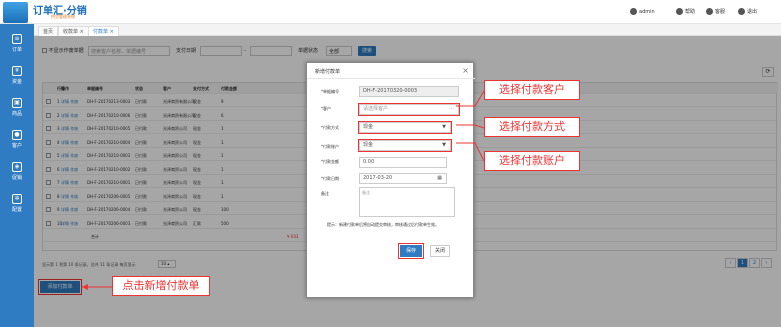 The width and height of the screenshot is (781, 327). I want to click on callout-customer: 选择付款客户, so click(532, 90).